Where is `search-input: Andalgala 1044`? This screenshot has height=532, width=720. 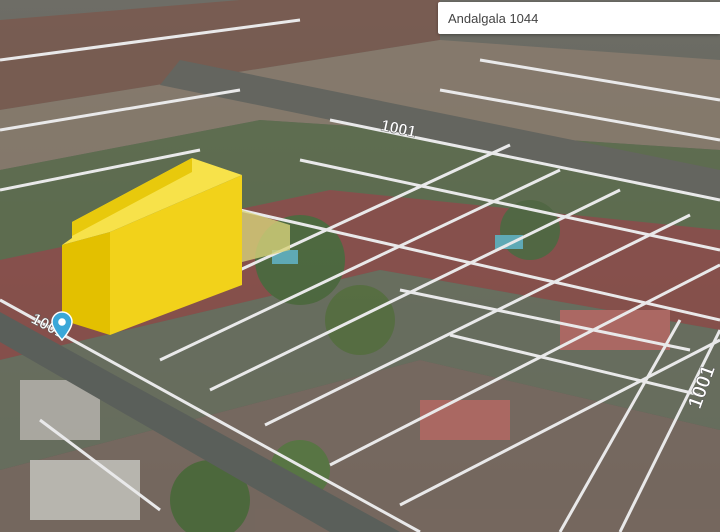
search-input: Andalgala 1044 is located at coordinates (493, 18).